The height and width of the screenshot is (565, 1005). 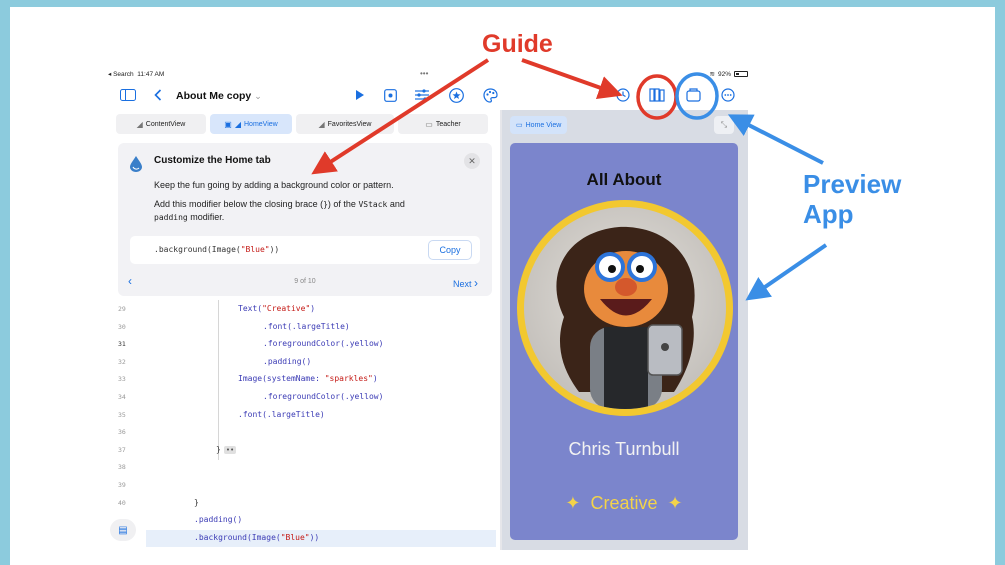 I want to click on code-text: Image(systemName:, so click(x=281, y=379).